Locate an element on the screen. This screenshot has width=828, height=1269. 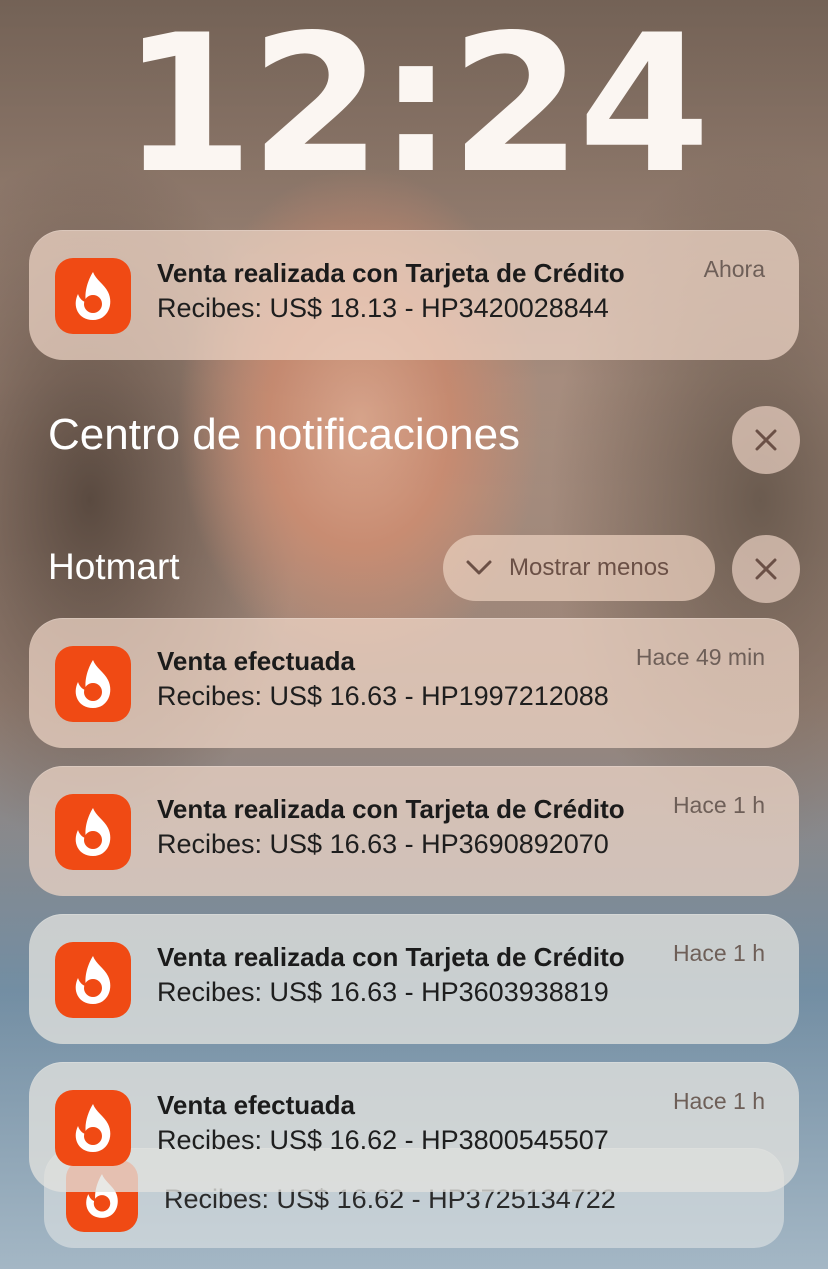
clear-group-button is located at coordinates (766, 569).